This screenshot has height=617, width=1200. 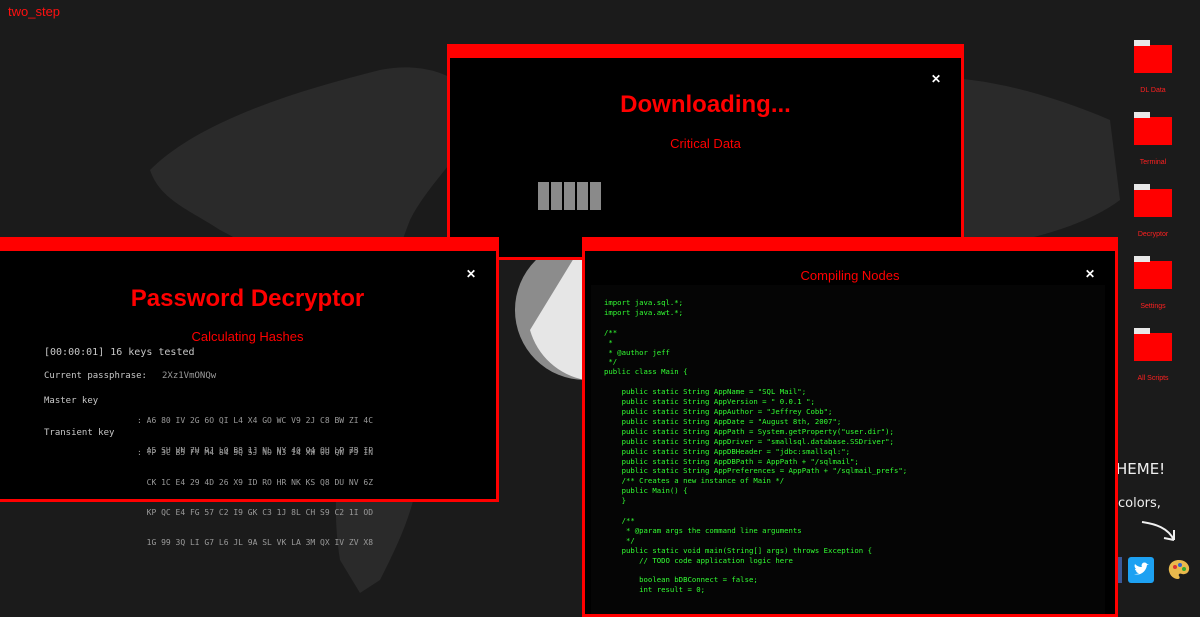 What do you see at coordinates (189, 376) in the screenshot?
I see `passphrase-value: 2Xz1VmONQw` at bounding box center [189, 376].